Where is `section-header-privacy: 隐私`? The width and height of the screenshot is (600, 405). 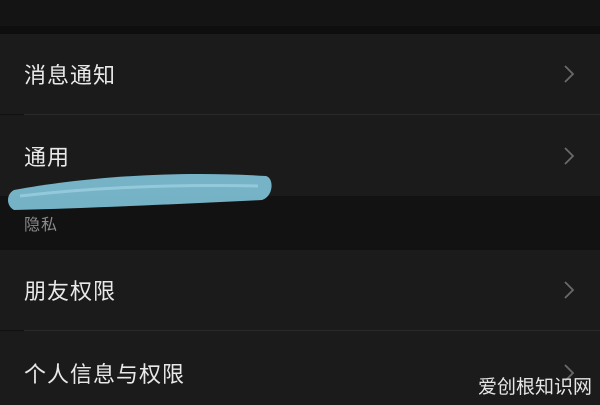
section-header-privacy: 隐私 is located at coordinates (300, 223).